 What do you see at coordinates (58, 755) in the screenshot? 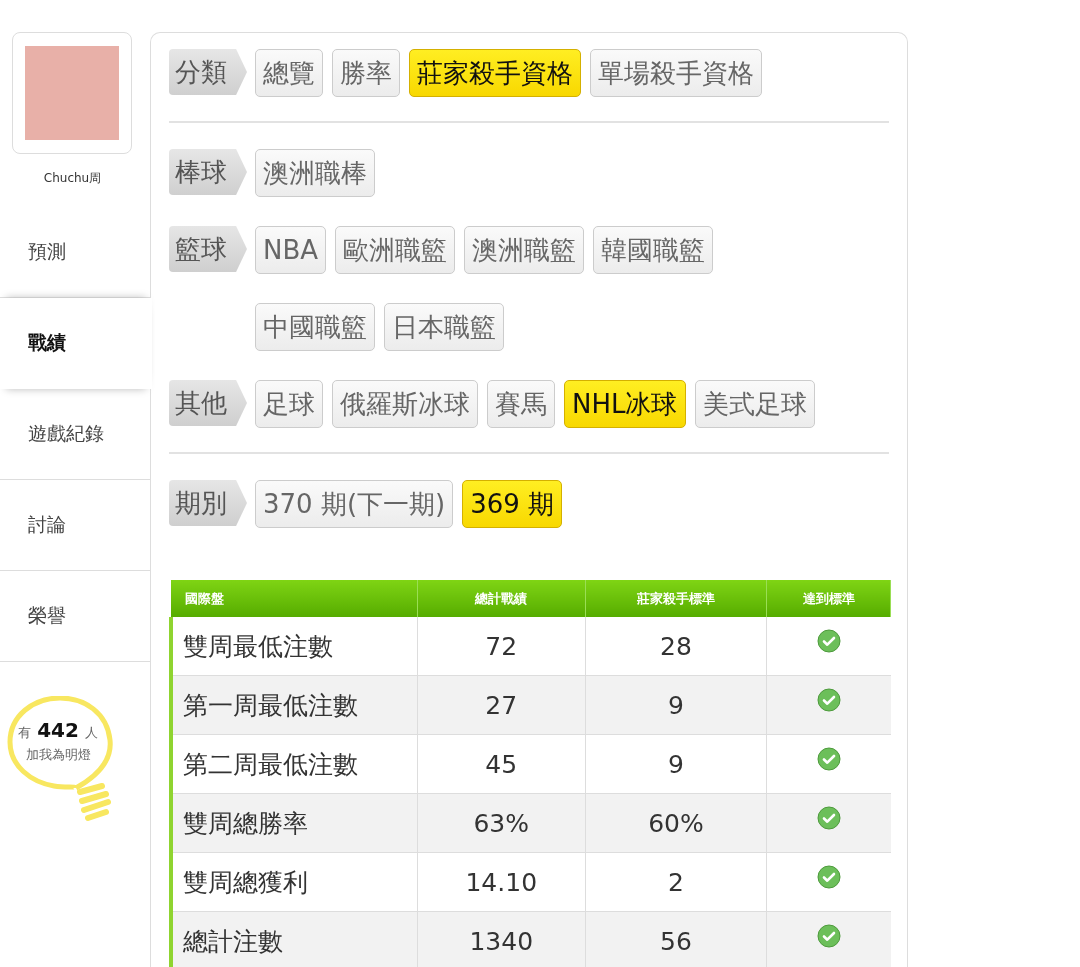
I see `fans-caption: 加我為明燈` at bounding box center [58, 755].